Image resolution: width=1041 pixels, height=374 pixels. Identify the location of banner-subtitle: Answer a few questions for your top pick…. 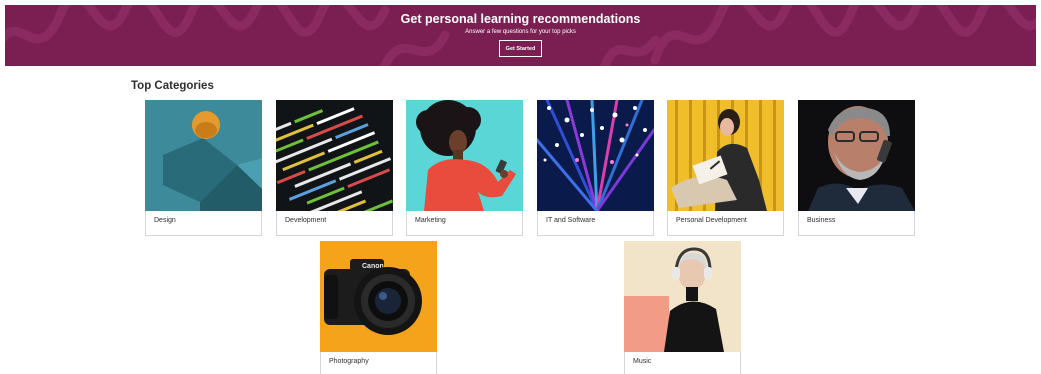
(520, 32).